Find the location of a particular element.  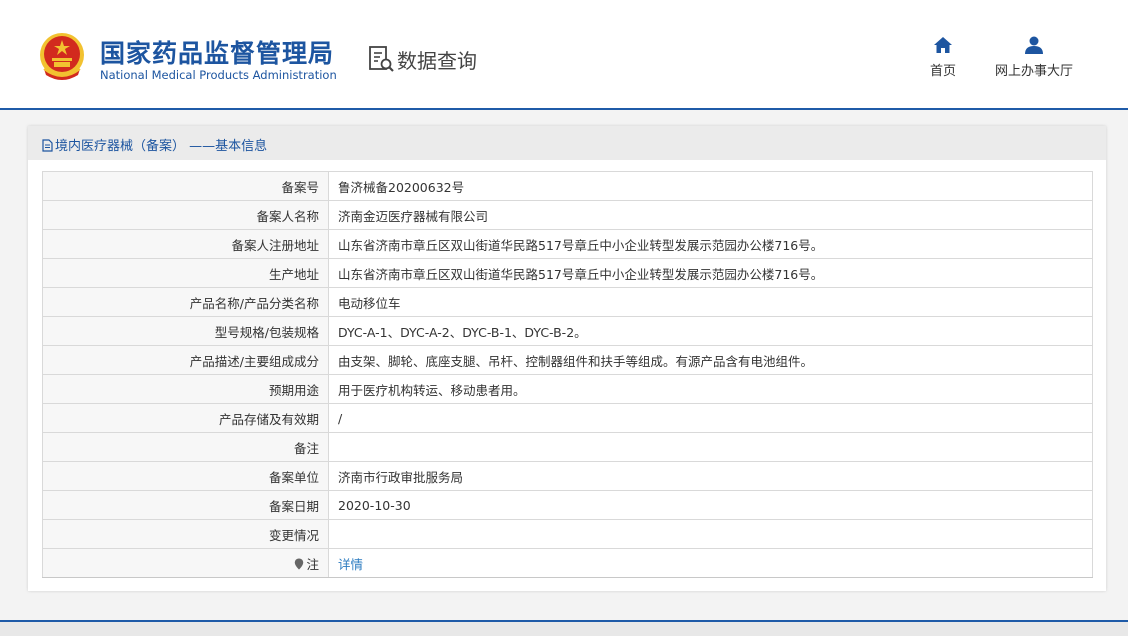

table-row: 变更情况 is located at coordinates (567, 534).